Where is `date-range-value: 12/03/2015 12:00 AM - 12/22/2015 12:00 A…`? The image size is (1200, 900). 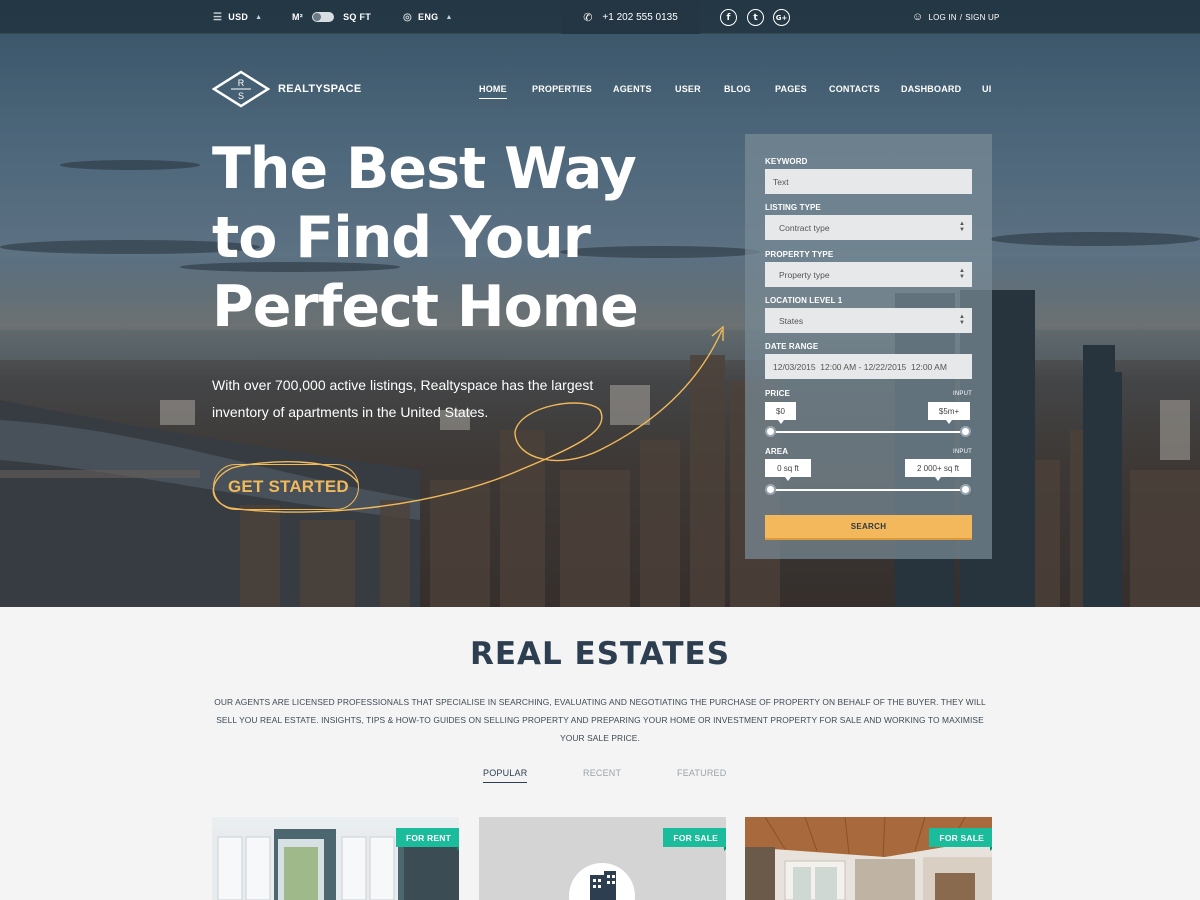
date-range-value: 12/03/2015 12:00 AM - 12/22/2015 12:00 A… is located at coordinates (860, 366).